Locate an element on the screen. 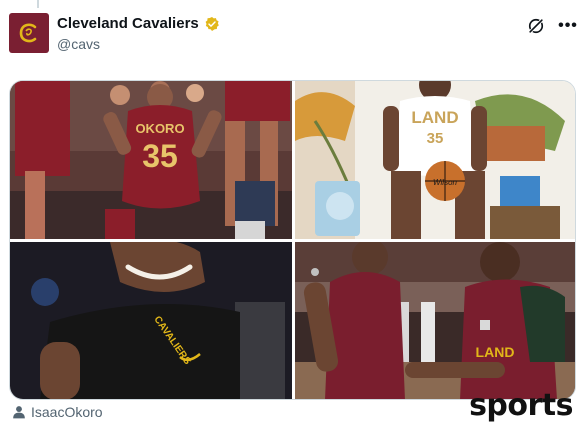  grok-slash-icon is located at coordinates (536, 26).